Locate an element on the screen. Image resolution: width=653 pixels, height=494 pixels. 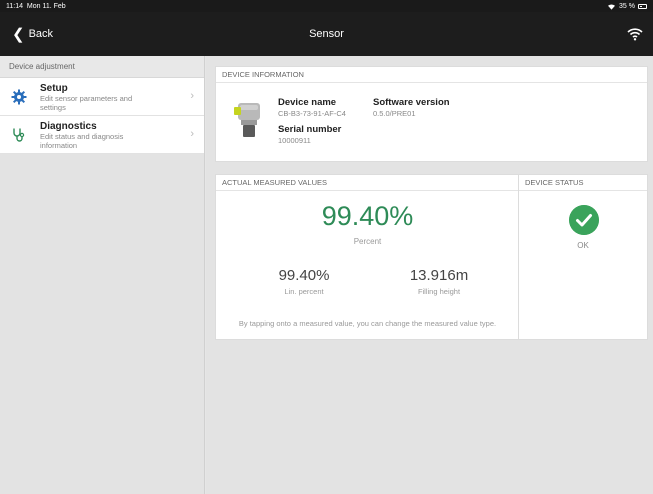
page-title: Sensor is located at coordinates (326, 34).